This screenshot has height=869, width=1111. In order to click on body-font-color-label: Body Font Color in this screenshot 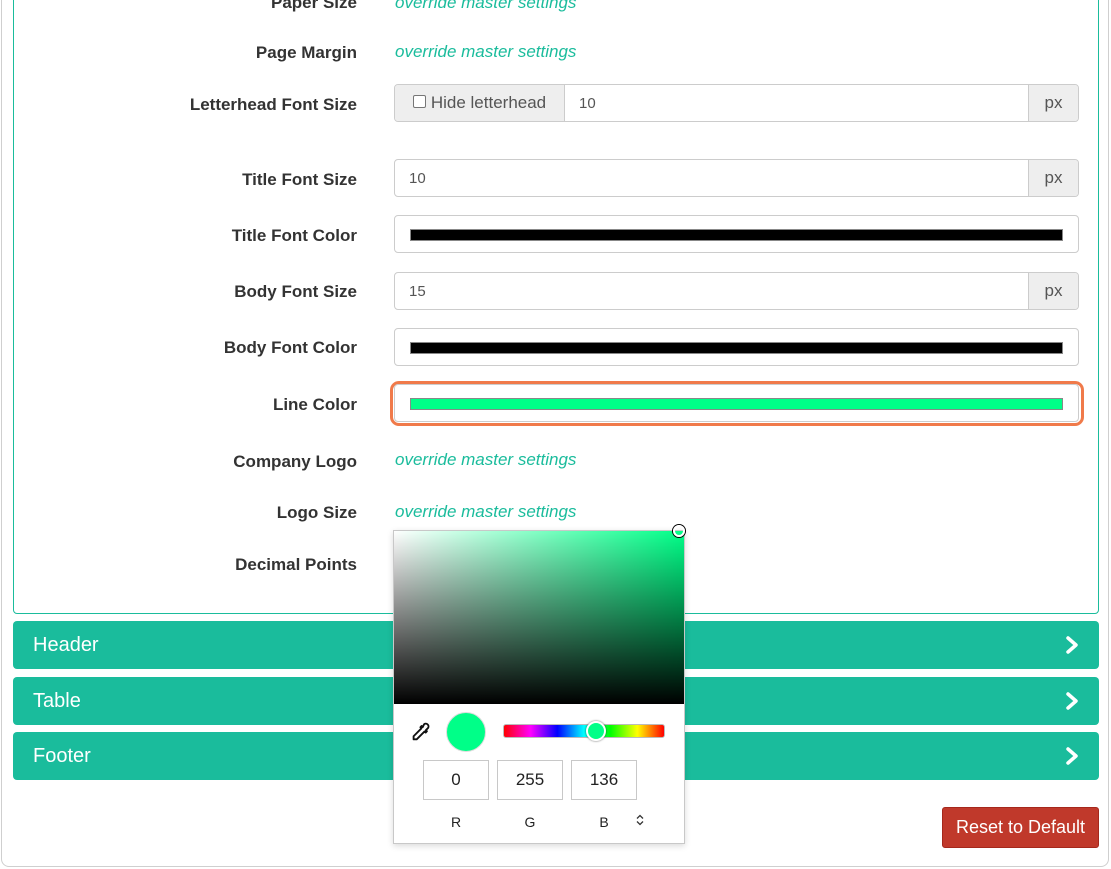, I will do `click(290, 347)`.